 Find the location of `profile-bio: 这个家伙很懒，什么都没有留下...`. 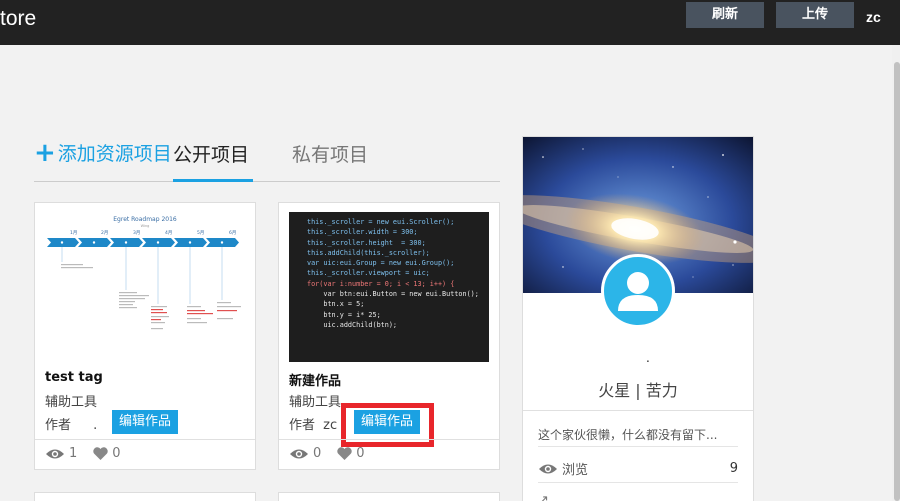

profile-bio: 这个家伙很懒，什么都没有留下... is located at coordinates (628, 435).